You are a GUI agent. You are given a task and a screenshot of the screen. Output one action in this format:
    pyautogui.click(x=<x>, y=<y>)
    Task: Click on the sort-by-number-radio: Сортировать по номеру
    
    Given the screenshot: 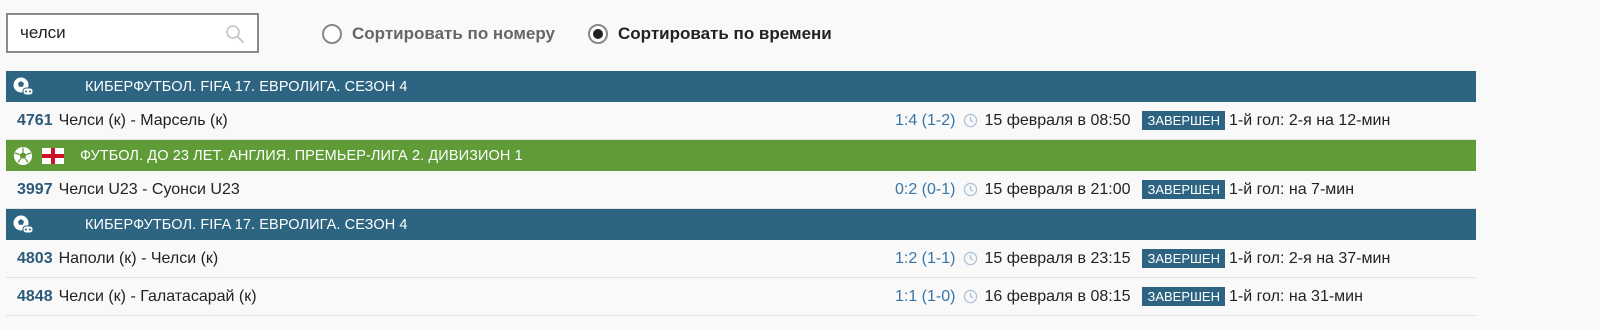 What is the action you would take?
    pyautogui.click(x=438, y=34)
    